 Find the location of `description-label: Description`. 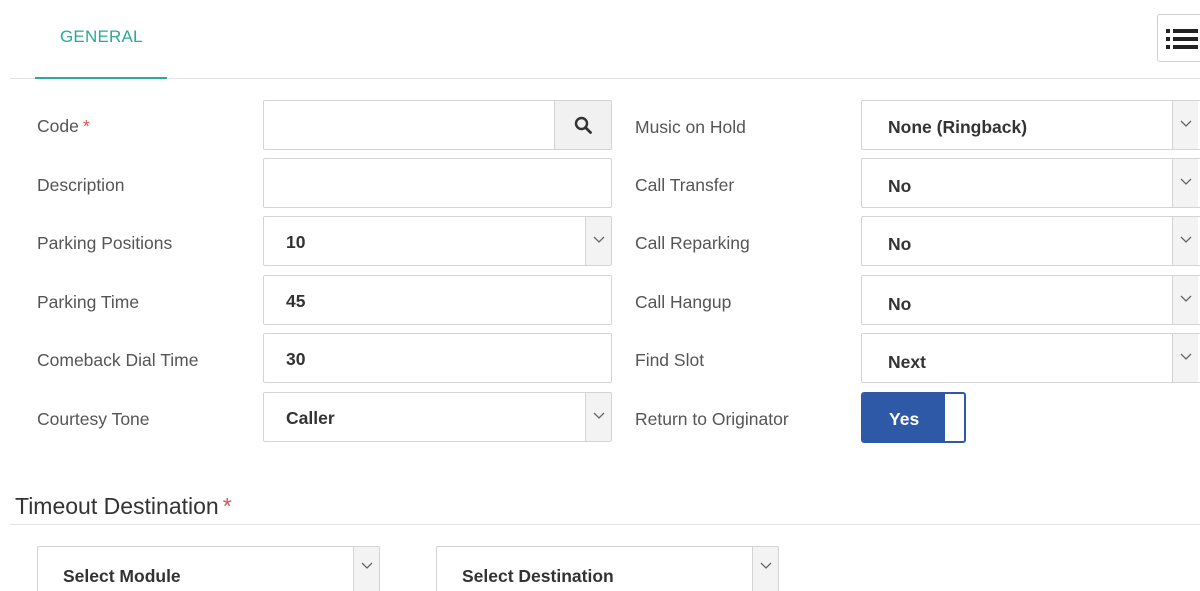

description-label: Description is located at coordinates (81, 185).